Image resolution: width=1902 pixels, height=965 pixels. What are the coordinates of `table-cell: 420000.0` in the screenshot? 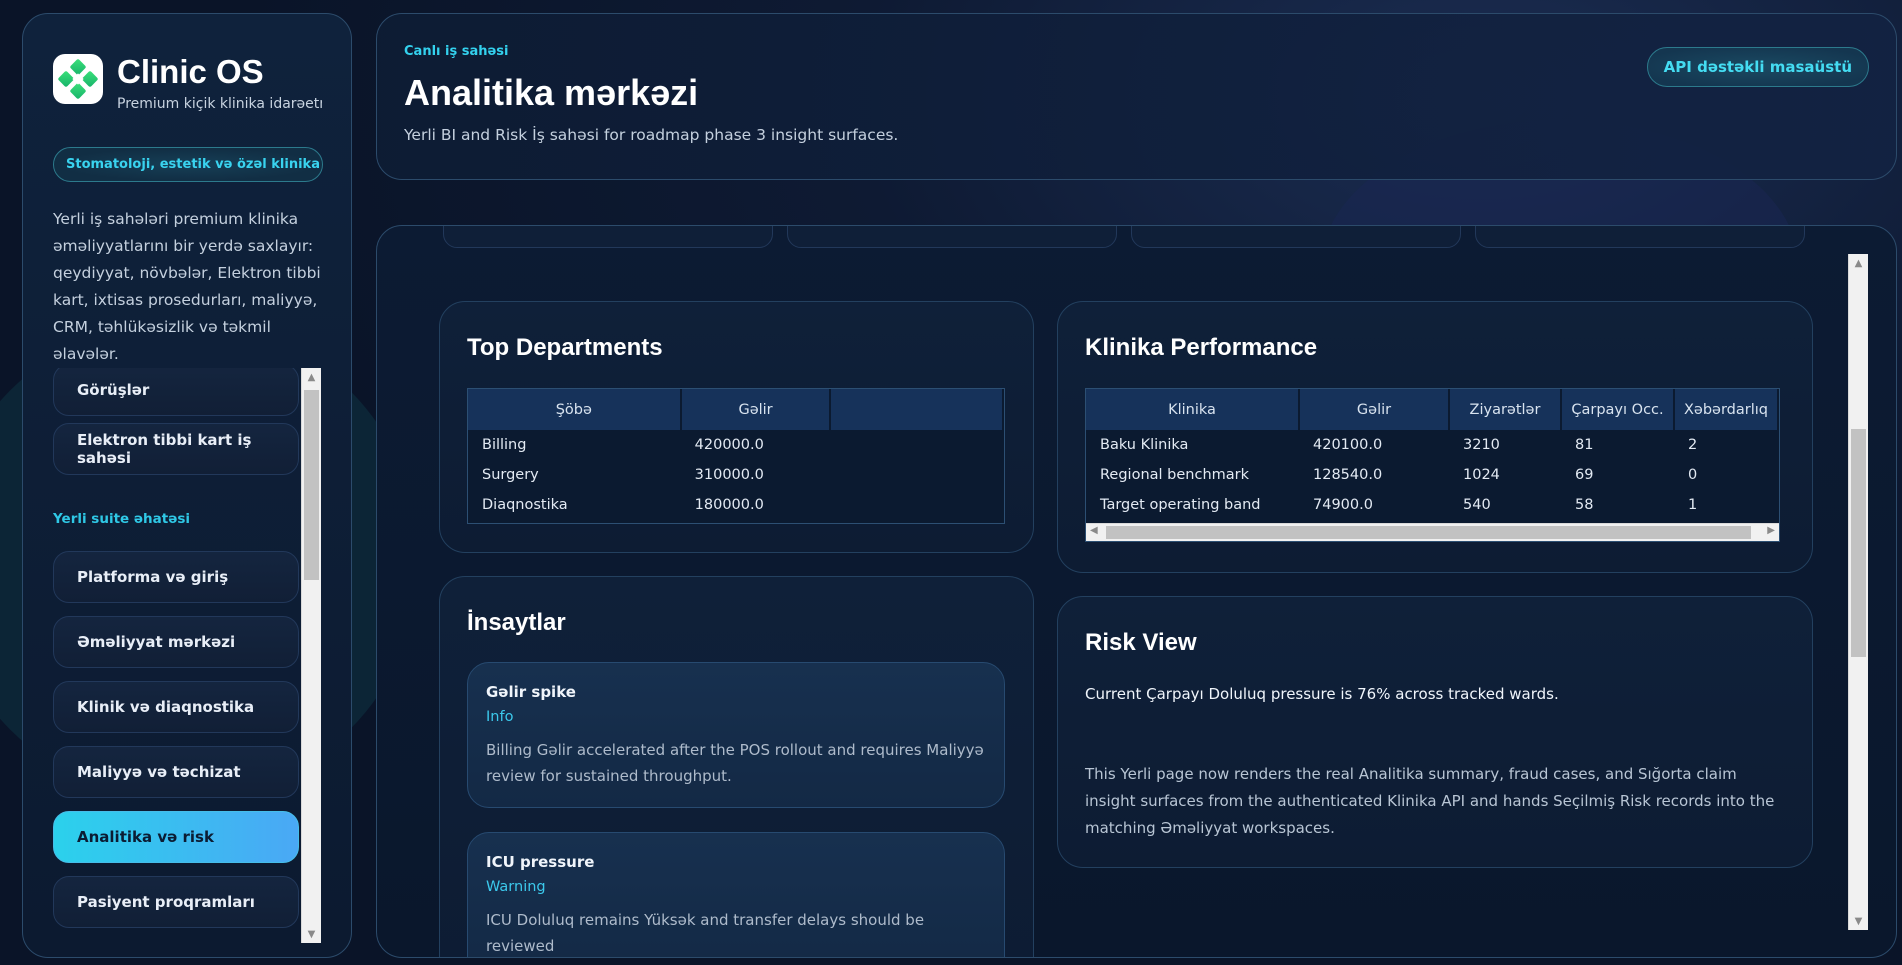 It's located at (729, 445).